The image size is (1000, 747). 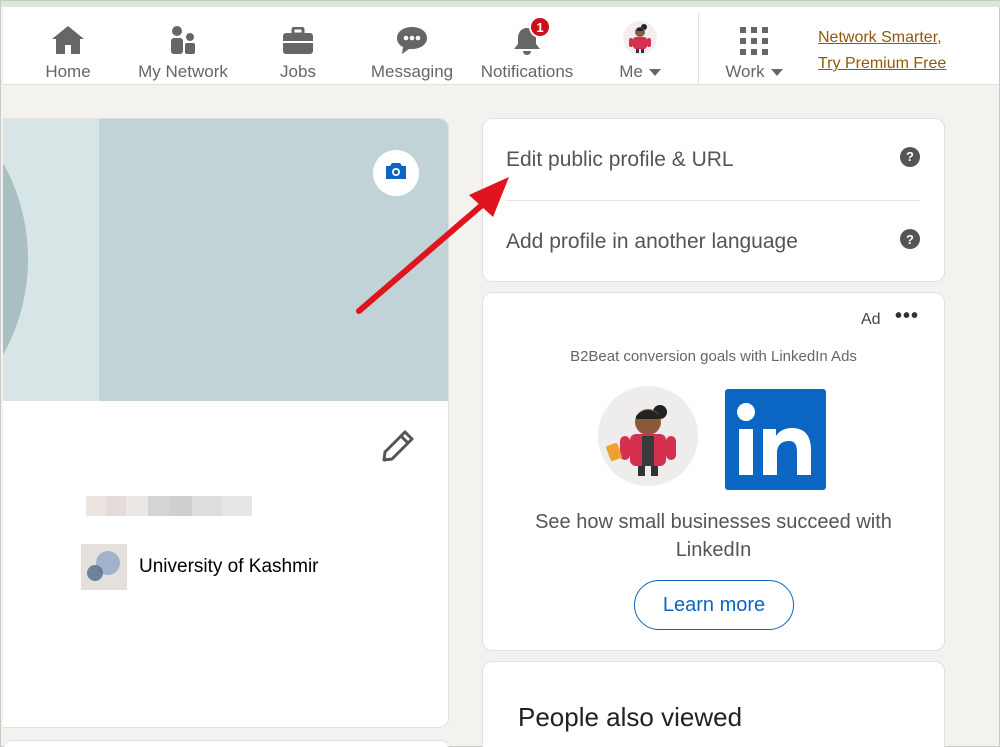 I want to click on edit-public-profile-row: Edit public profile & URL ?, so click(x=713, y=160).